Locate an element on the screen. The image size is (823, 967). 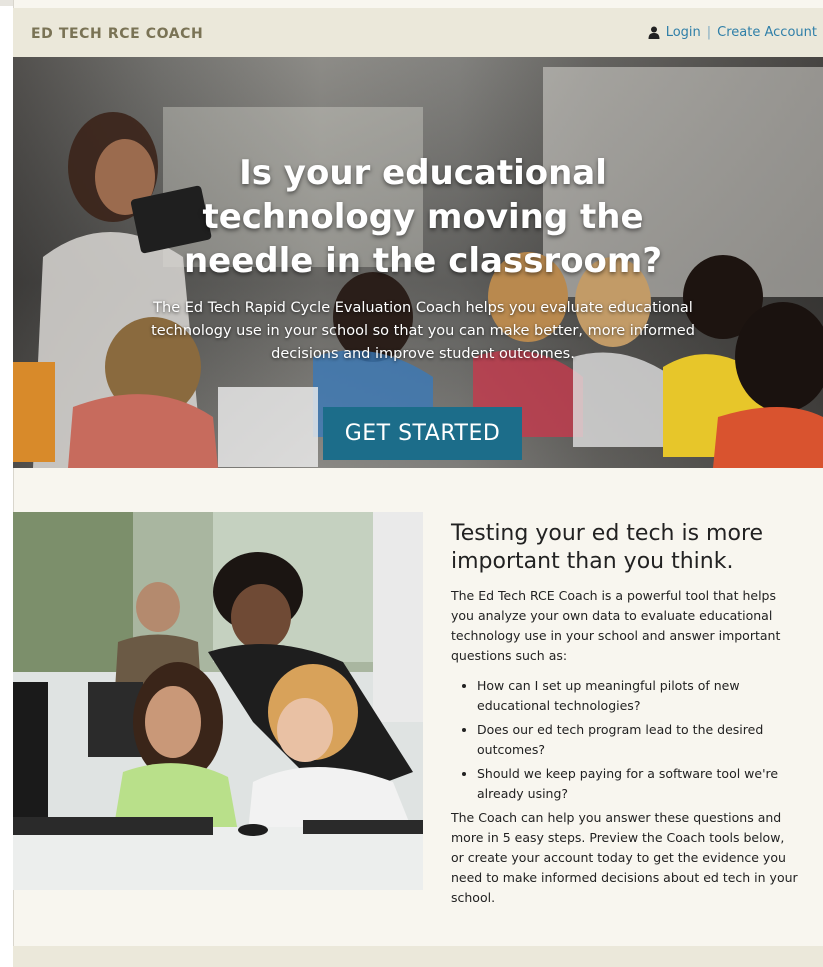
footer-band is located at coordinates (418, 956).